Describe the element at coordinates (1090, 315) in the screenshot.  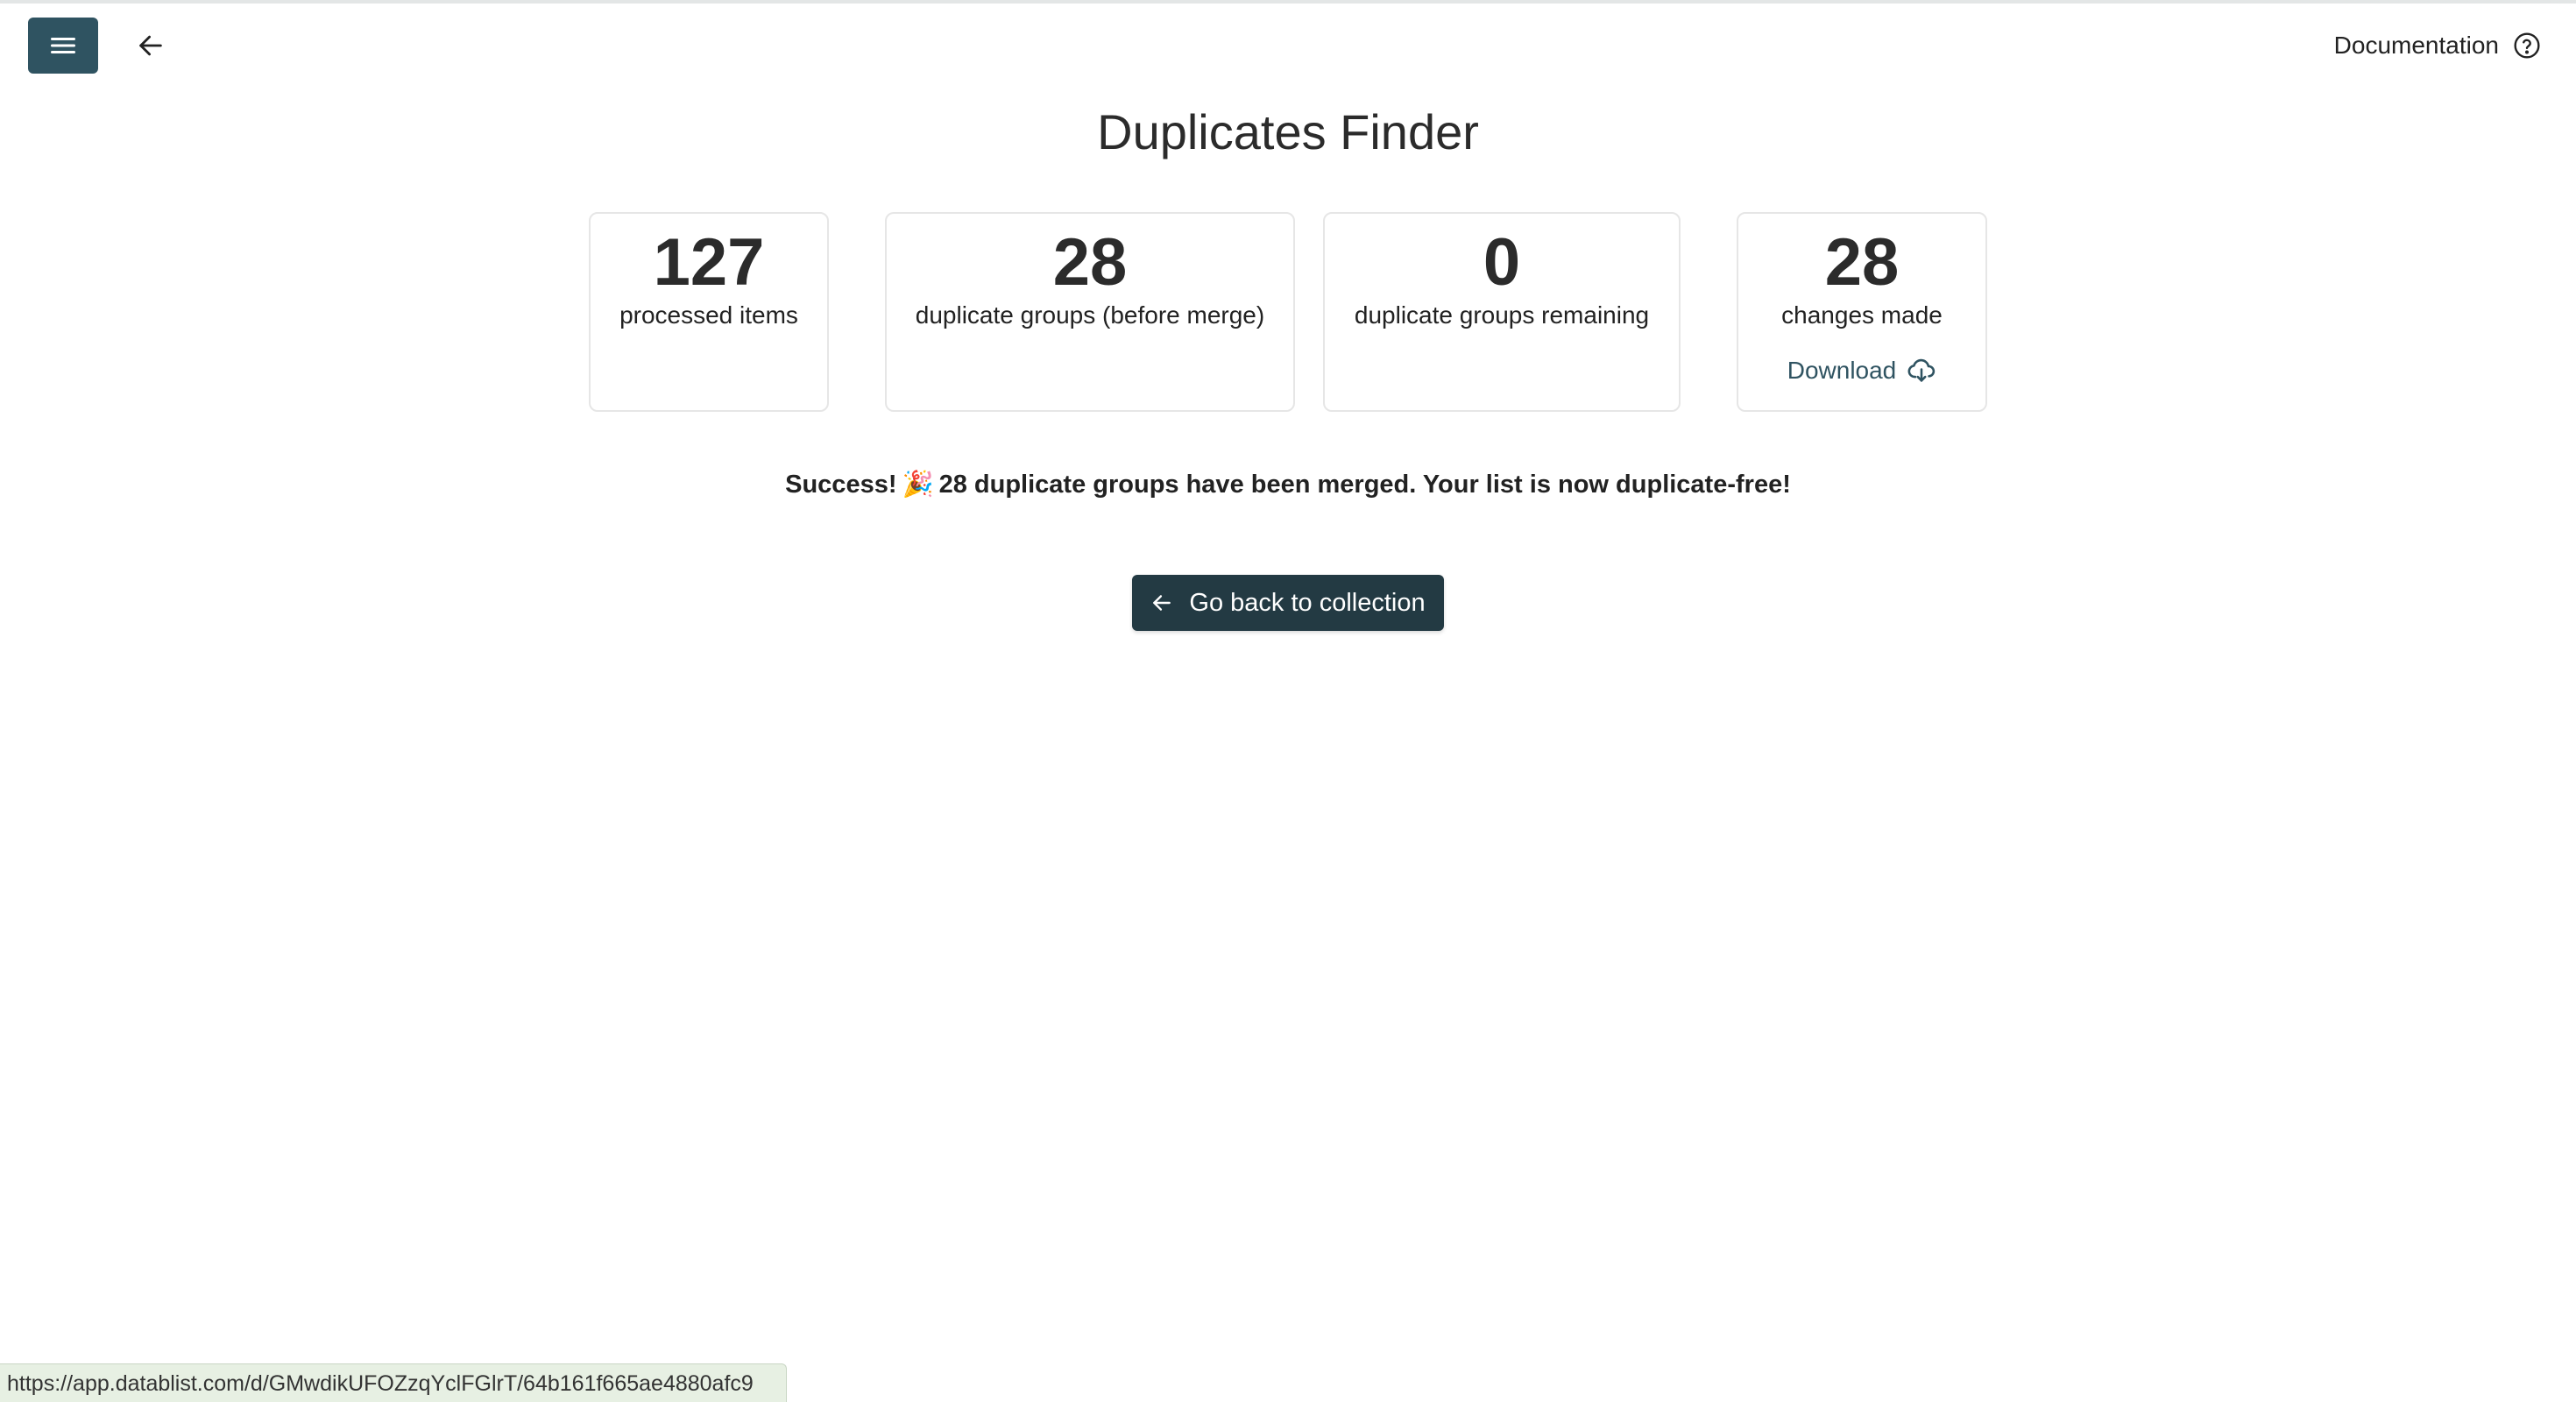
I see `stat-label: duplicate groups (before merge)` at that location.